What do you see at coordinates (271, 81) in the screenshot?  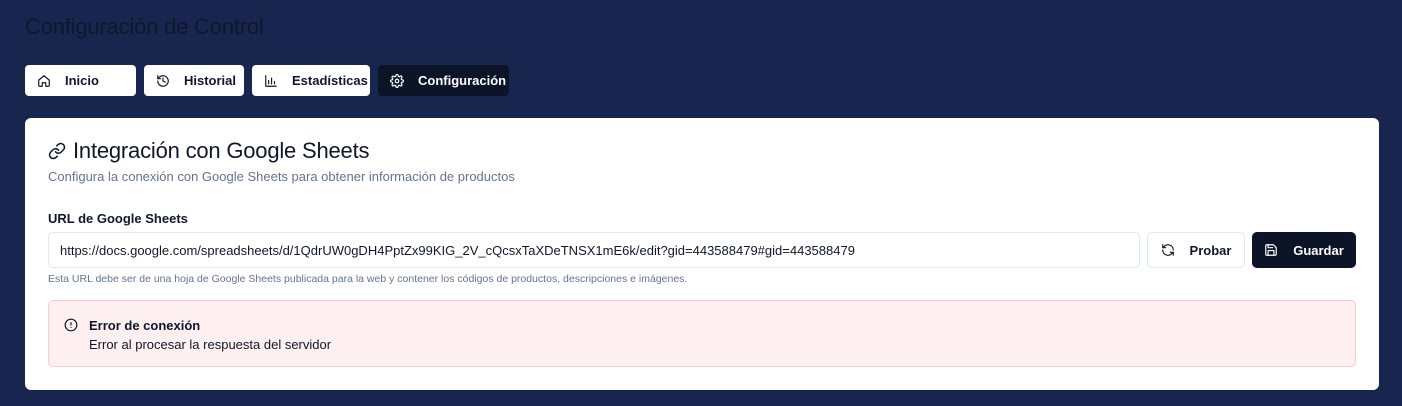 I see `bar-chart-icon` at bounding box center [271, 81].